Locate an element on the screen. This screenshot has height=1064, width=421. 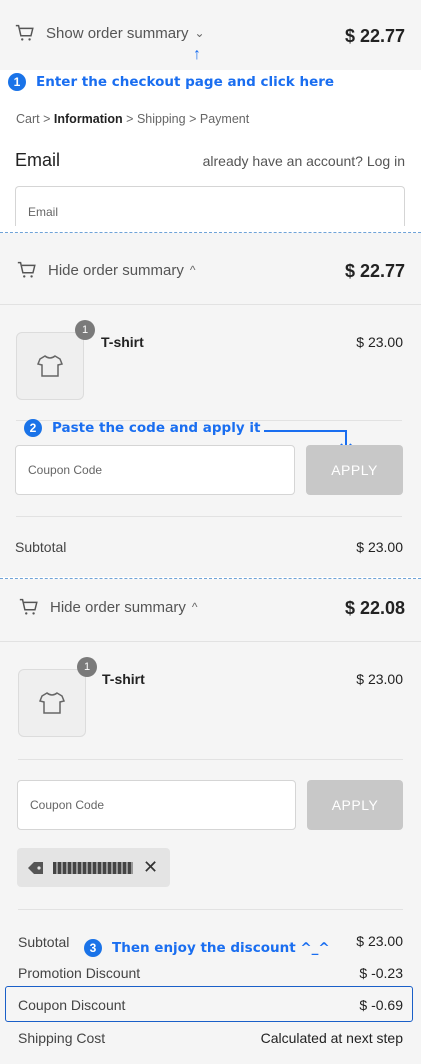
chevron-down-icon: ⌄ is located at coordinates (200, 33).